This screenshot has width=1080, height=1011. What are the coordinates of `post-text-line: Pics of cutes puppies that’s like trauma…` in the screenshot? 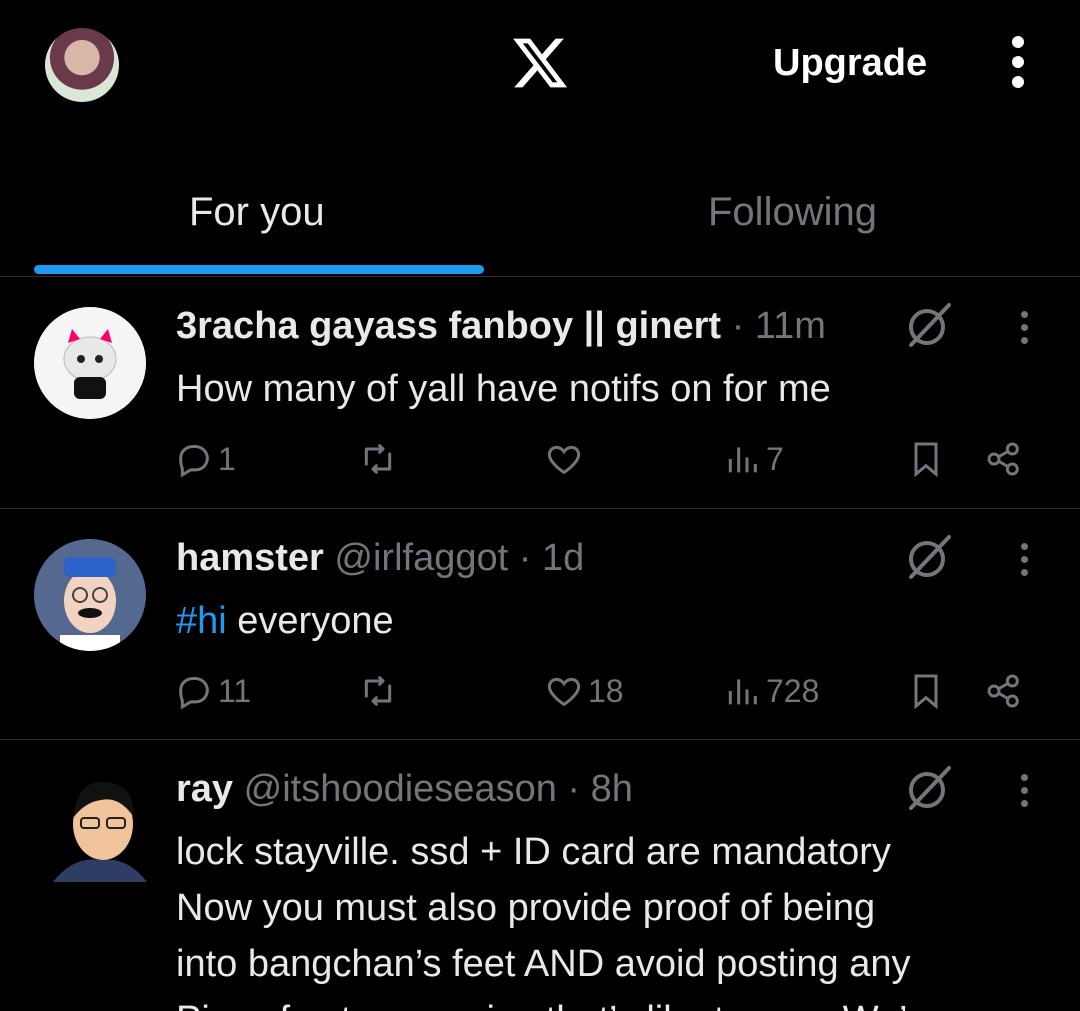 It's located at (616, 1001).